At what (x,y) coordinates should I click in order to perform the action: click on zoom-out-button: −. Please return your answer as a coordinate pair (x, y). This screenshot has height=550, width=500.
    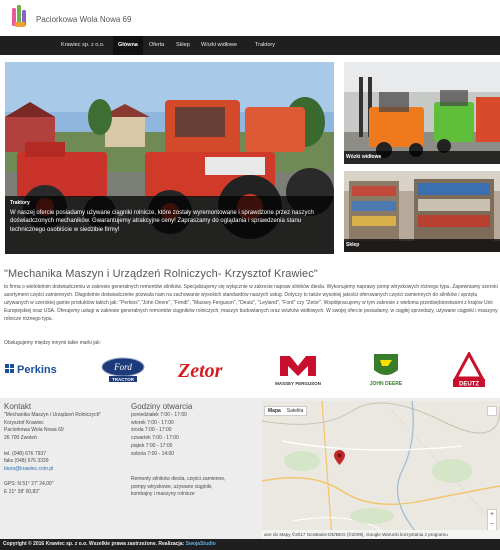
    Looking at the image, I should click on (492, 525).